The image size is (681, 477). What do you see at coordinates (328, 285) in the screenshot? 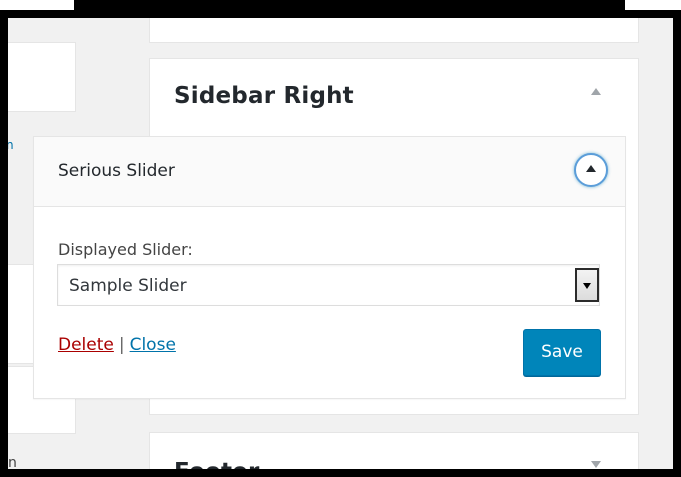
I see `displayed-slider-select: Sample Slider` at bounding box center [328, 285].